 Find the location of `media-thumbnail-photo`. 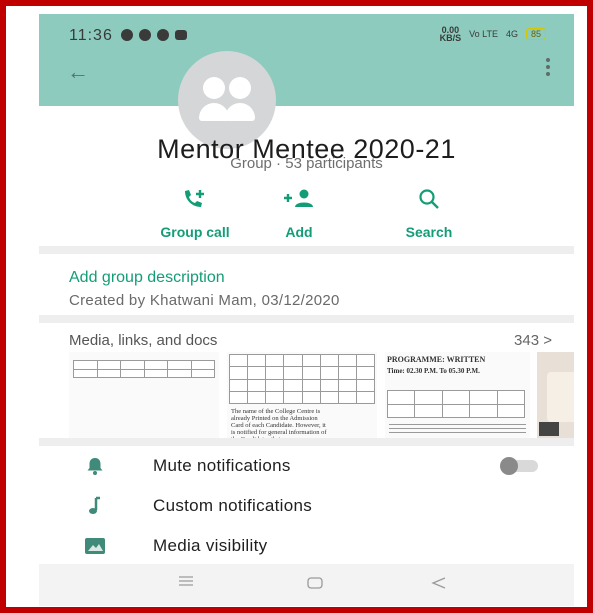

media-thumbnail-photo is located at coordinates (555, 396).